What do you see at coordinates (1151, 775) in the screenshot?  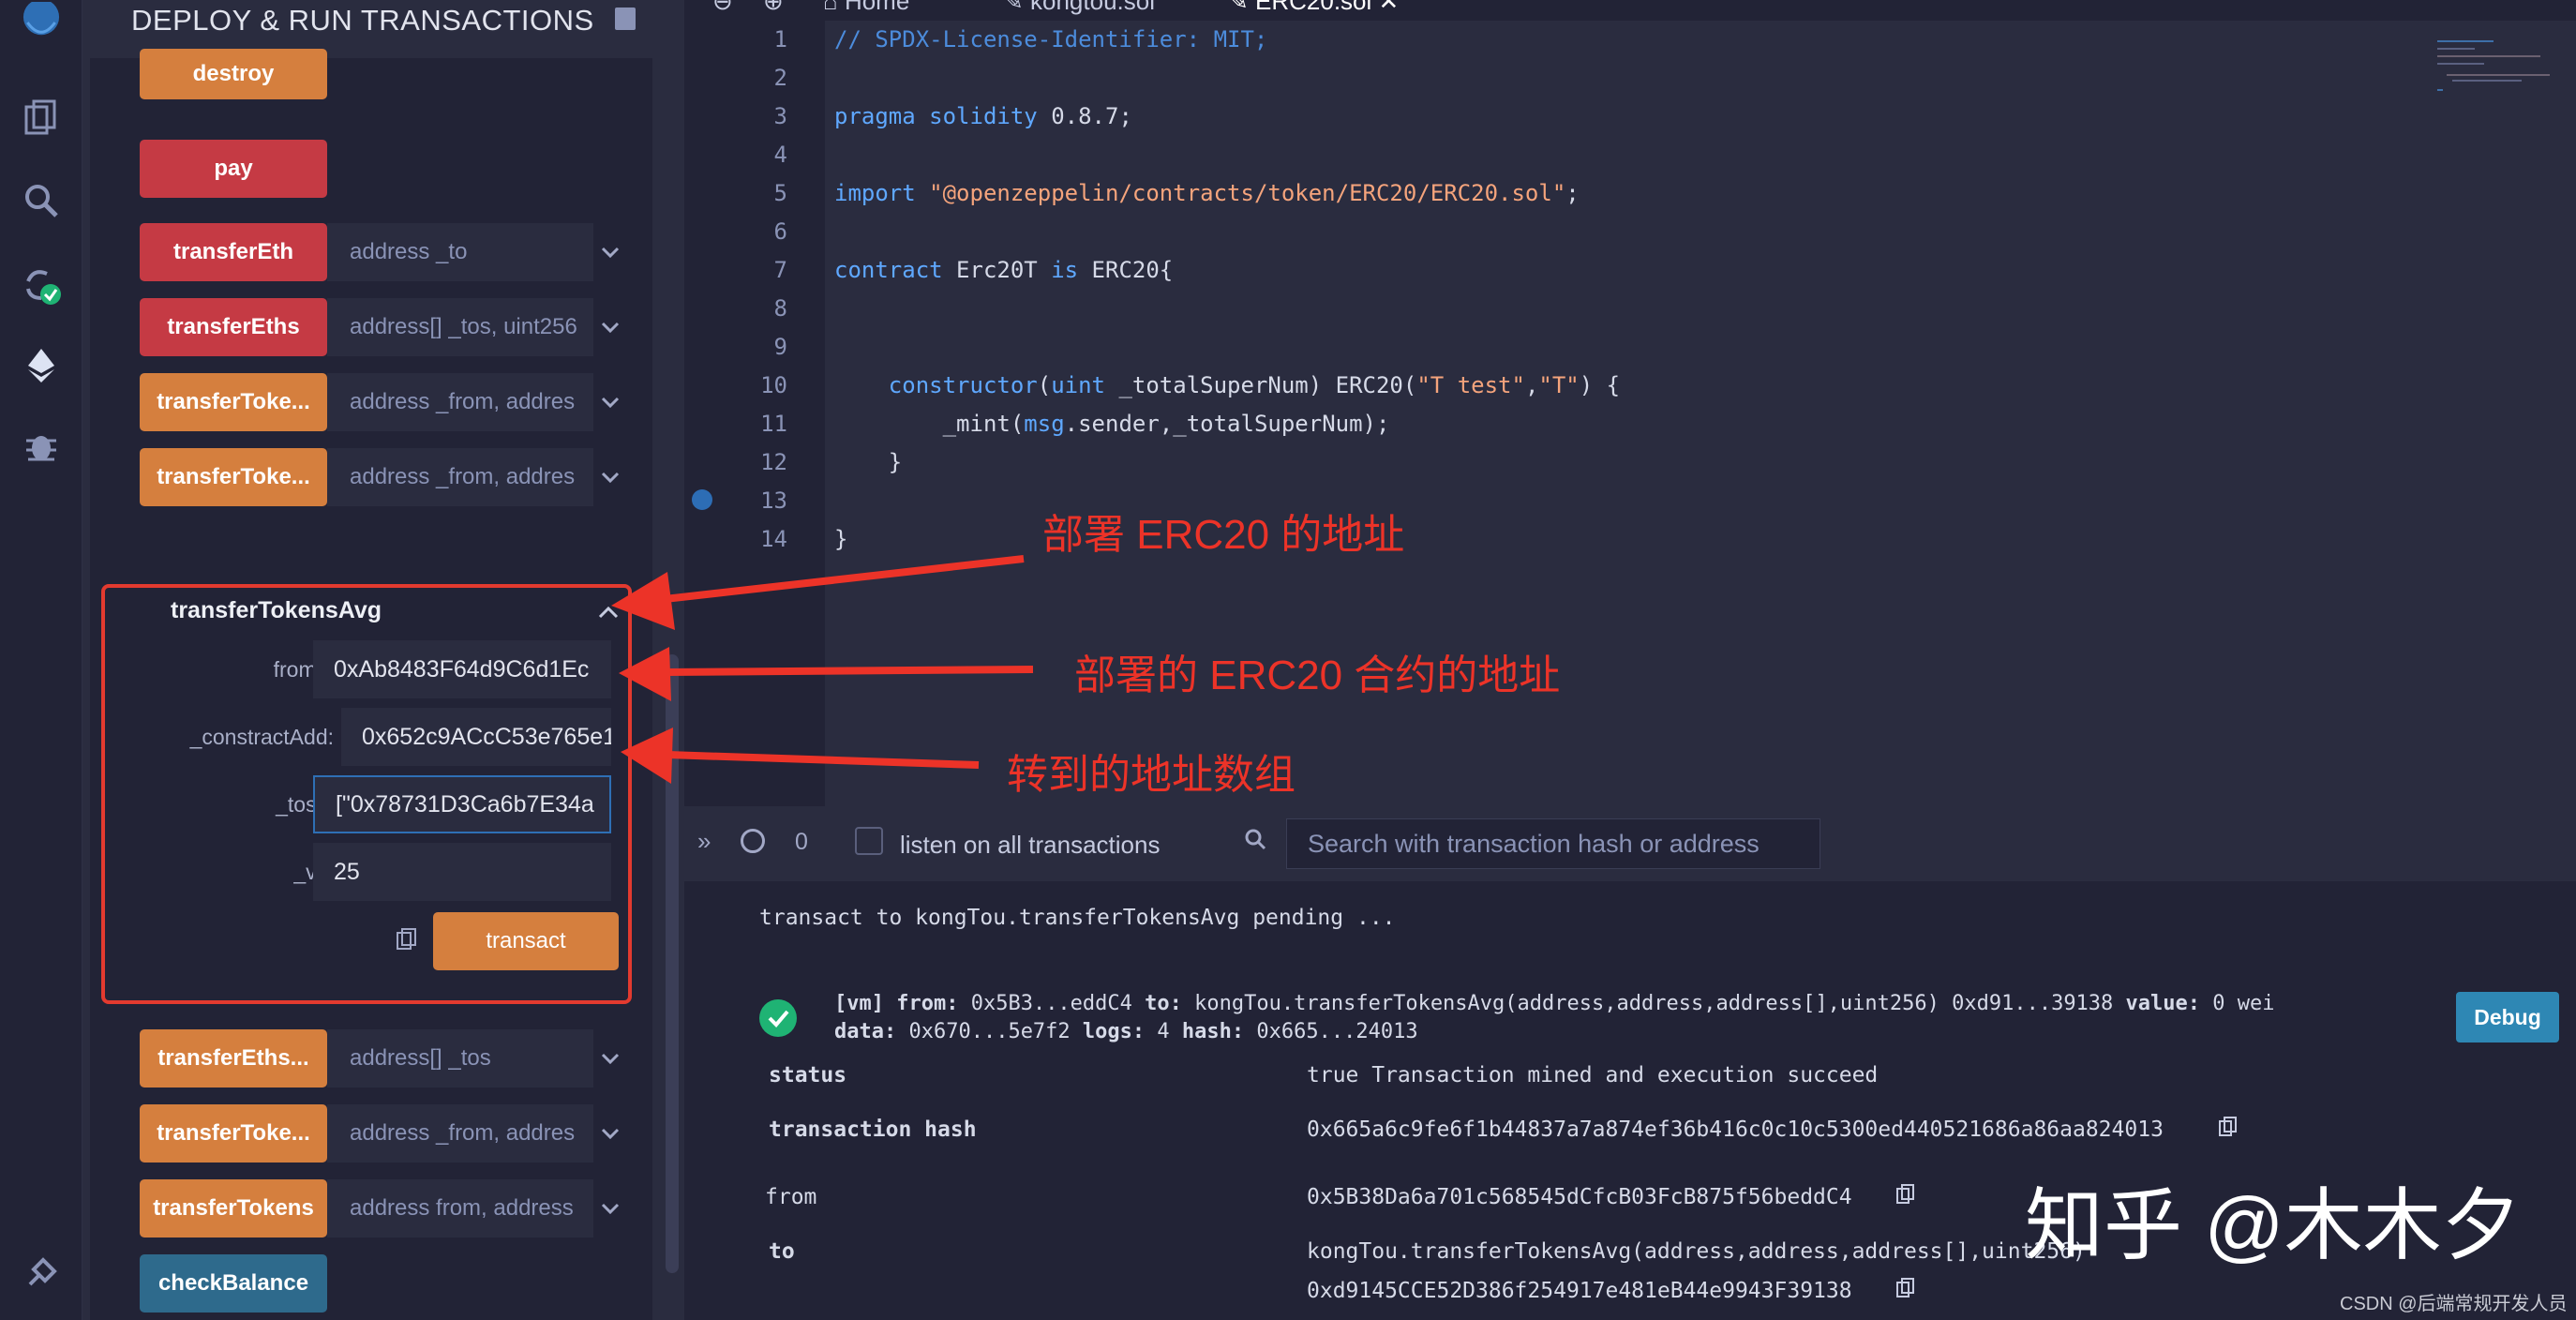 I see `annotation-address-array: 转到的地址数组` at bounding box center [1151, 775].